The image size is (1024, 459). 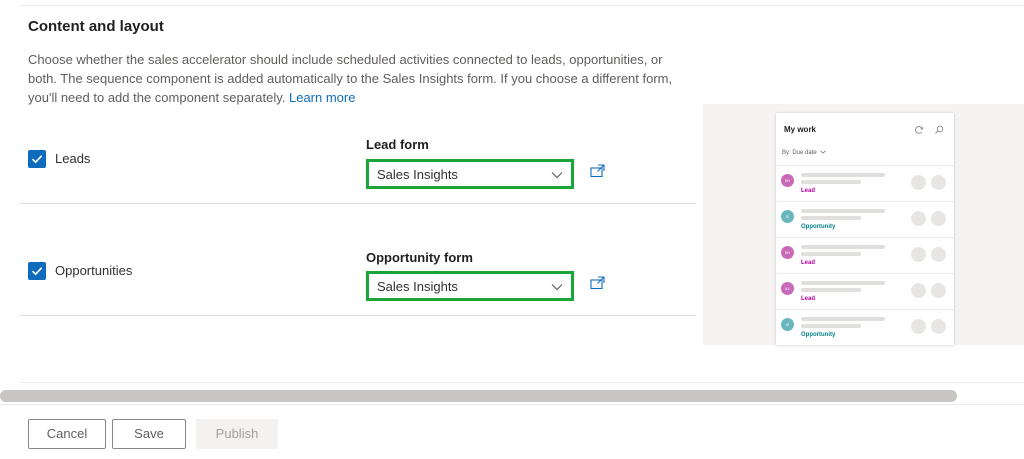 I want to click on horizontal-scrollbar, so click(x=478, y=396).